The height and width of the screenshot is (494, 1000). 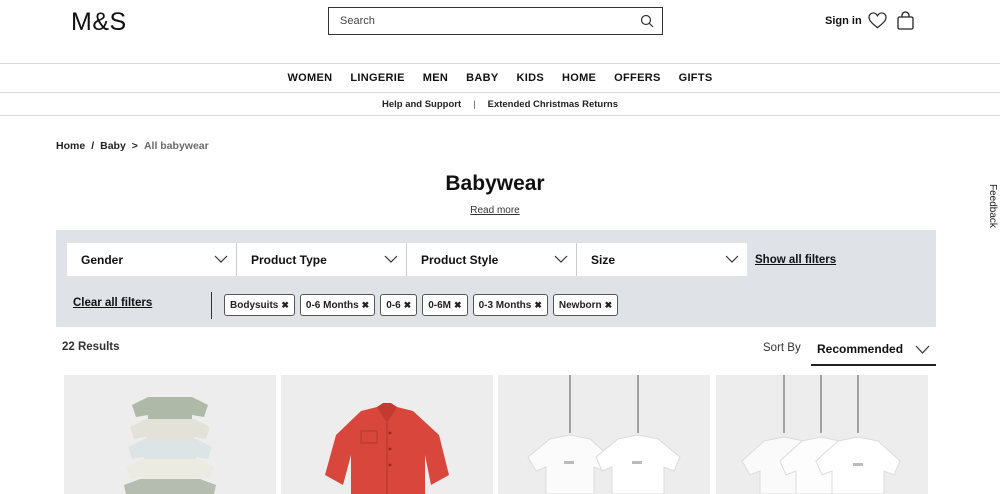 What do you see at coordinates (91, 347) in the screenshot?
I see `results-count: 22 Results` at bounding box center [91, 347].